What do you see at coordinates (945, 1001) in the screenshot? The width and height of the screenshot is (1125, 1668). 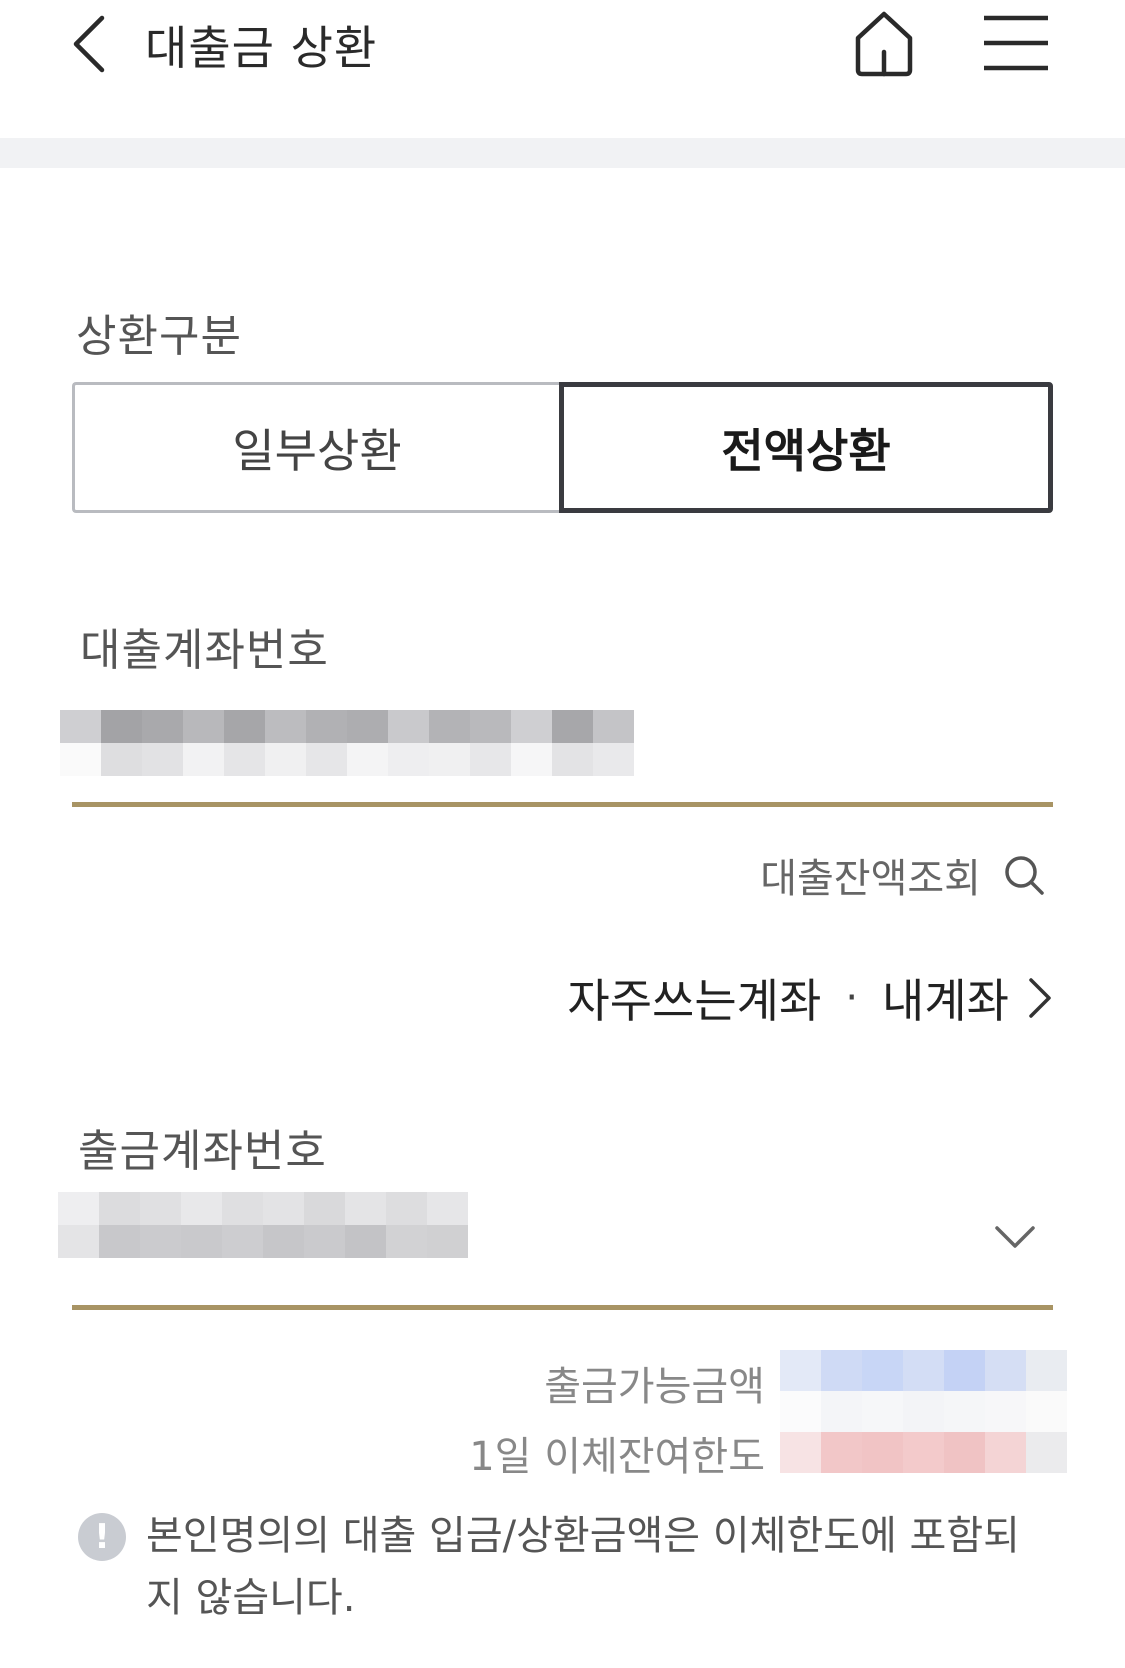 I see `my-accounts-label: 내계좌` at bounding box center [945, 1001].